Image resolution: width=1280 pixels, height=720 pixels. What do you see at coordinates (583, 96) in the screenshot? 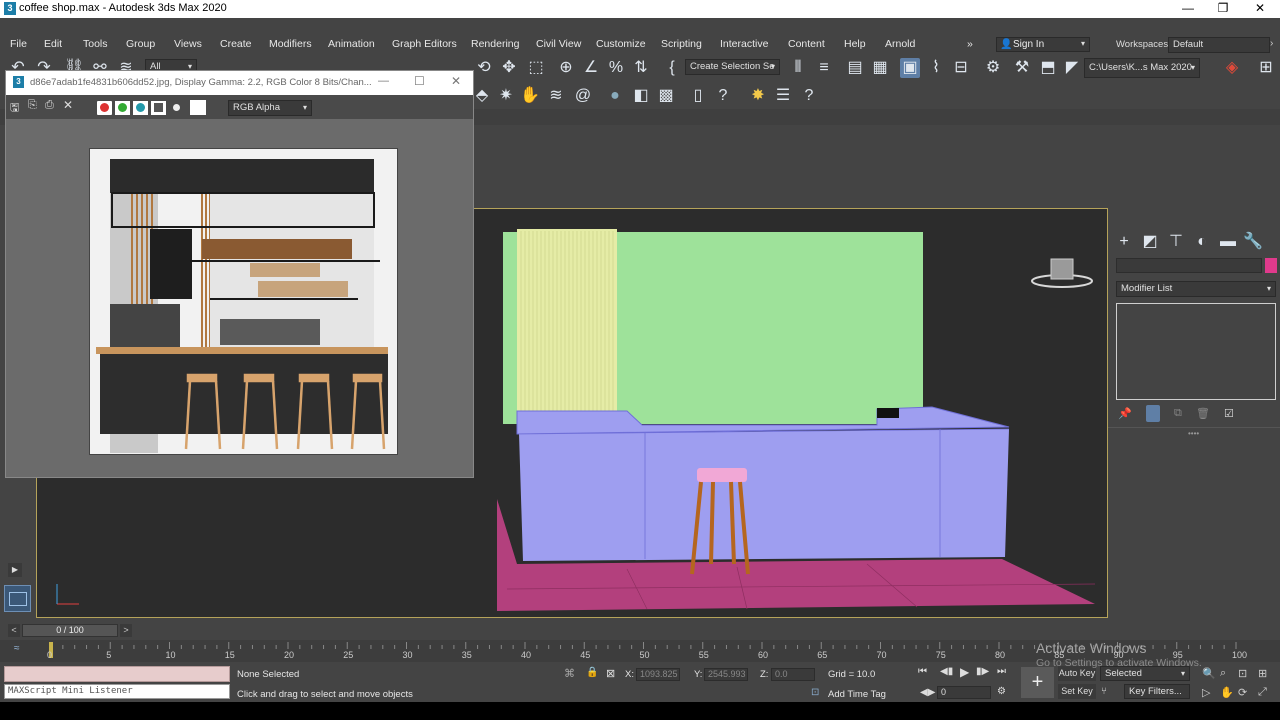
I see `swirl-icon: @` at bounding box center [583, 96].